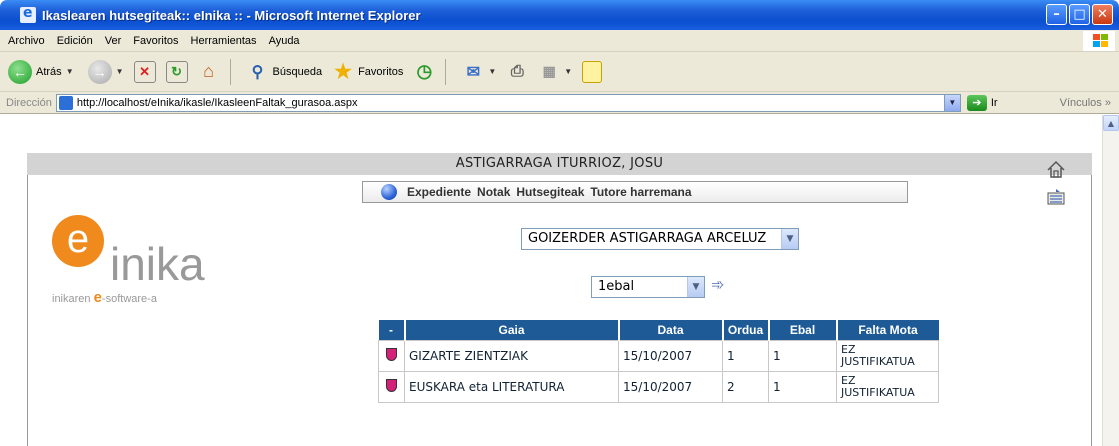 The width and height of the screenshot is (1119, 446). I want to click on address-label: Dirección, so click(29, 102).